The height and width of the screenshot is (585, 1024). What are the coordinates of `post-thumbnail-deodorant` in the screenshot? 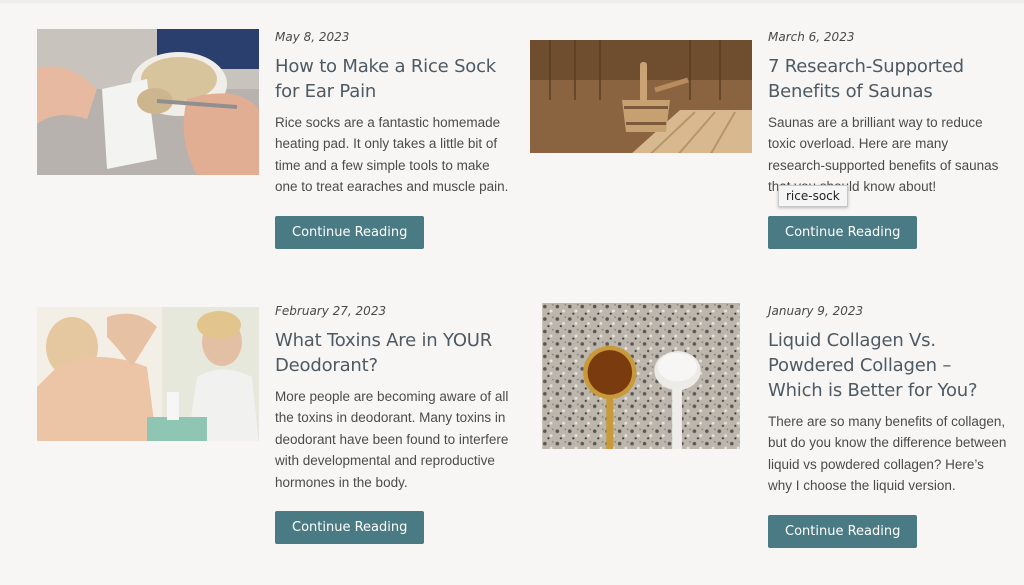 It's located at (148, 372).